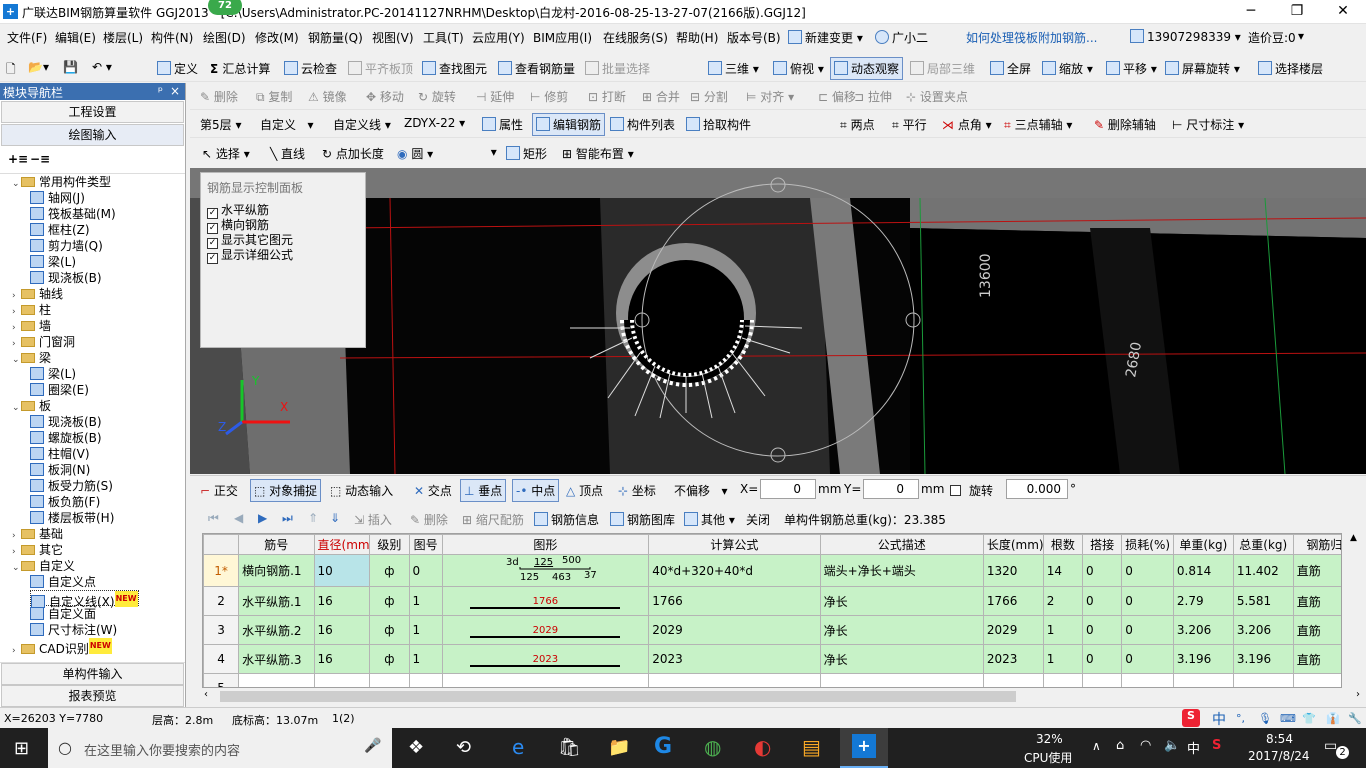  What do you see at coordinates (57, 198) in the screenshot?
I see `tree-item: 轴网(J)` at bounding box center [57, 198].